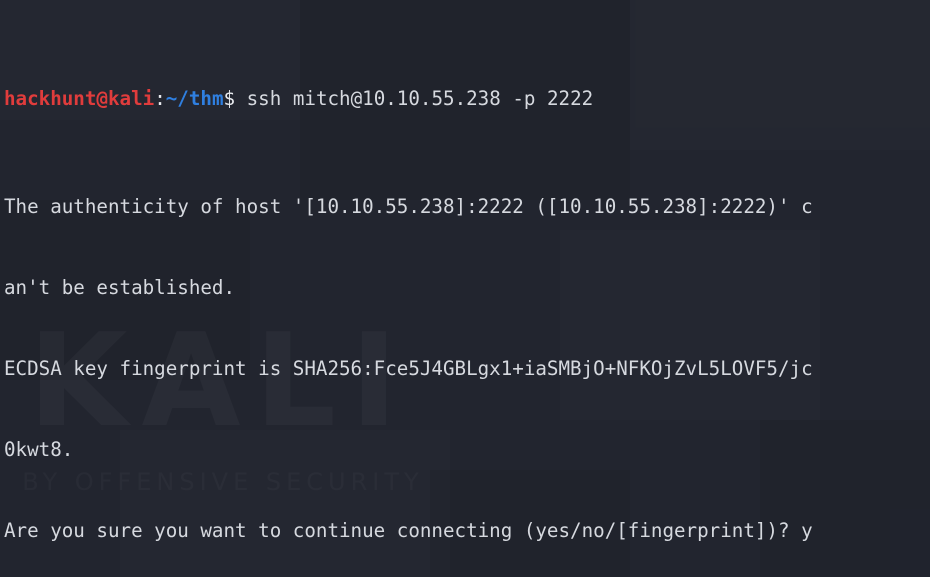 This screenshot has width=930, height=577. Describe the element at coordinates (194, 98) in the screenshot. I see `prompt-path: ~/thm` at that location.